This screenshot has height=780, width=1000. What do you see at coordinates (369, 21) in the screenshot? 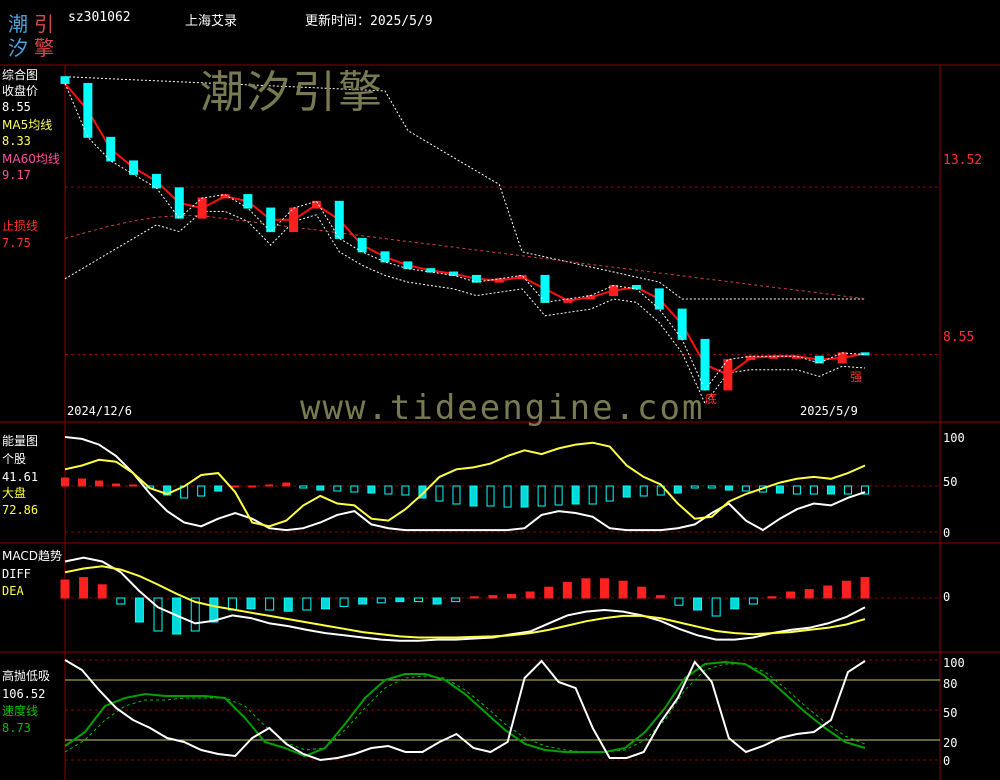
I see `update-time: 更新时间：2025/5/9` at bounding box center [369, 21].